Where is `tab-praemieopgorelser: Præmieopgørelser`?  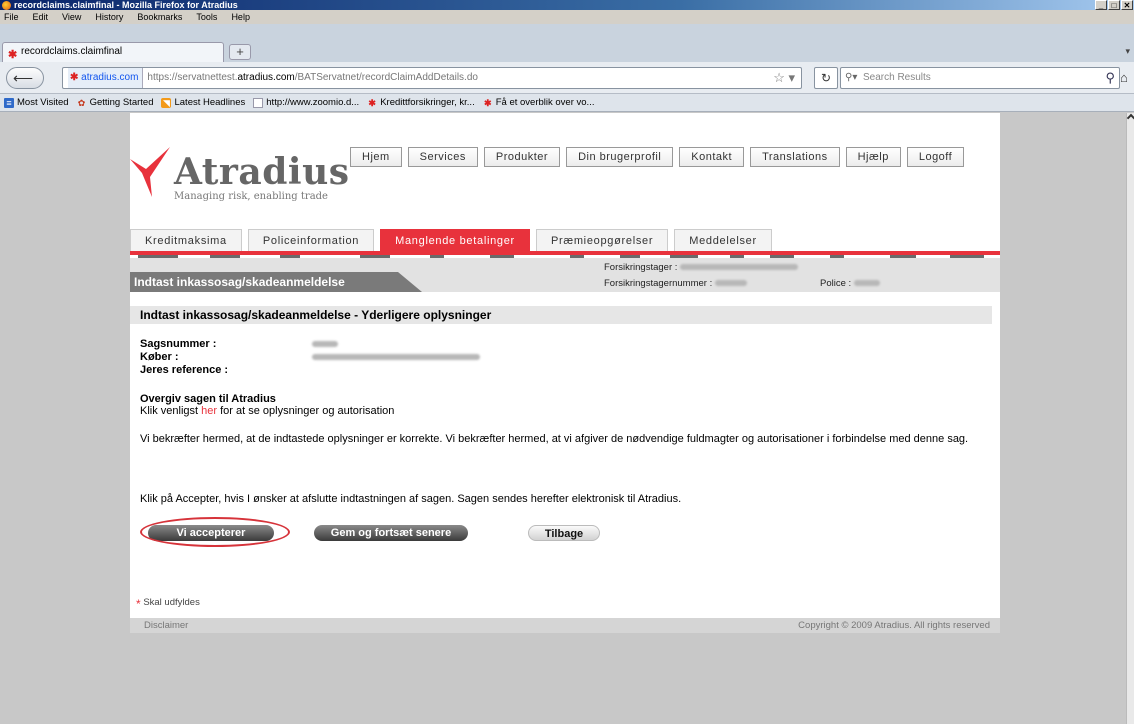
tab-praemieopgorelser: Præmieopgørelser is located at coordinates (602, 240).